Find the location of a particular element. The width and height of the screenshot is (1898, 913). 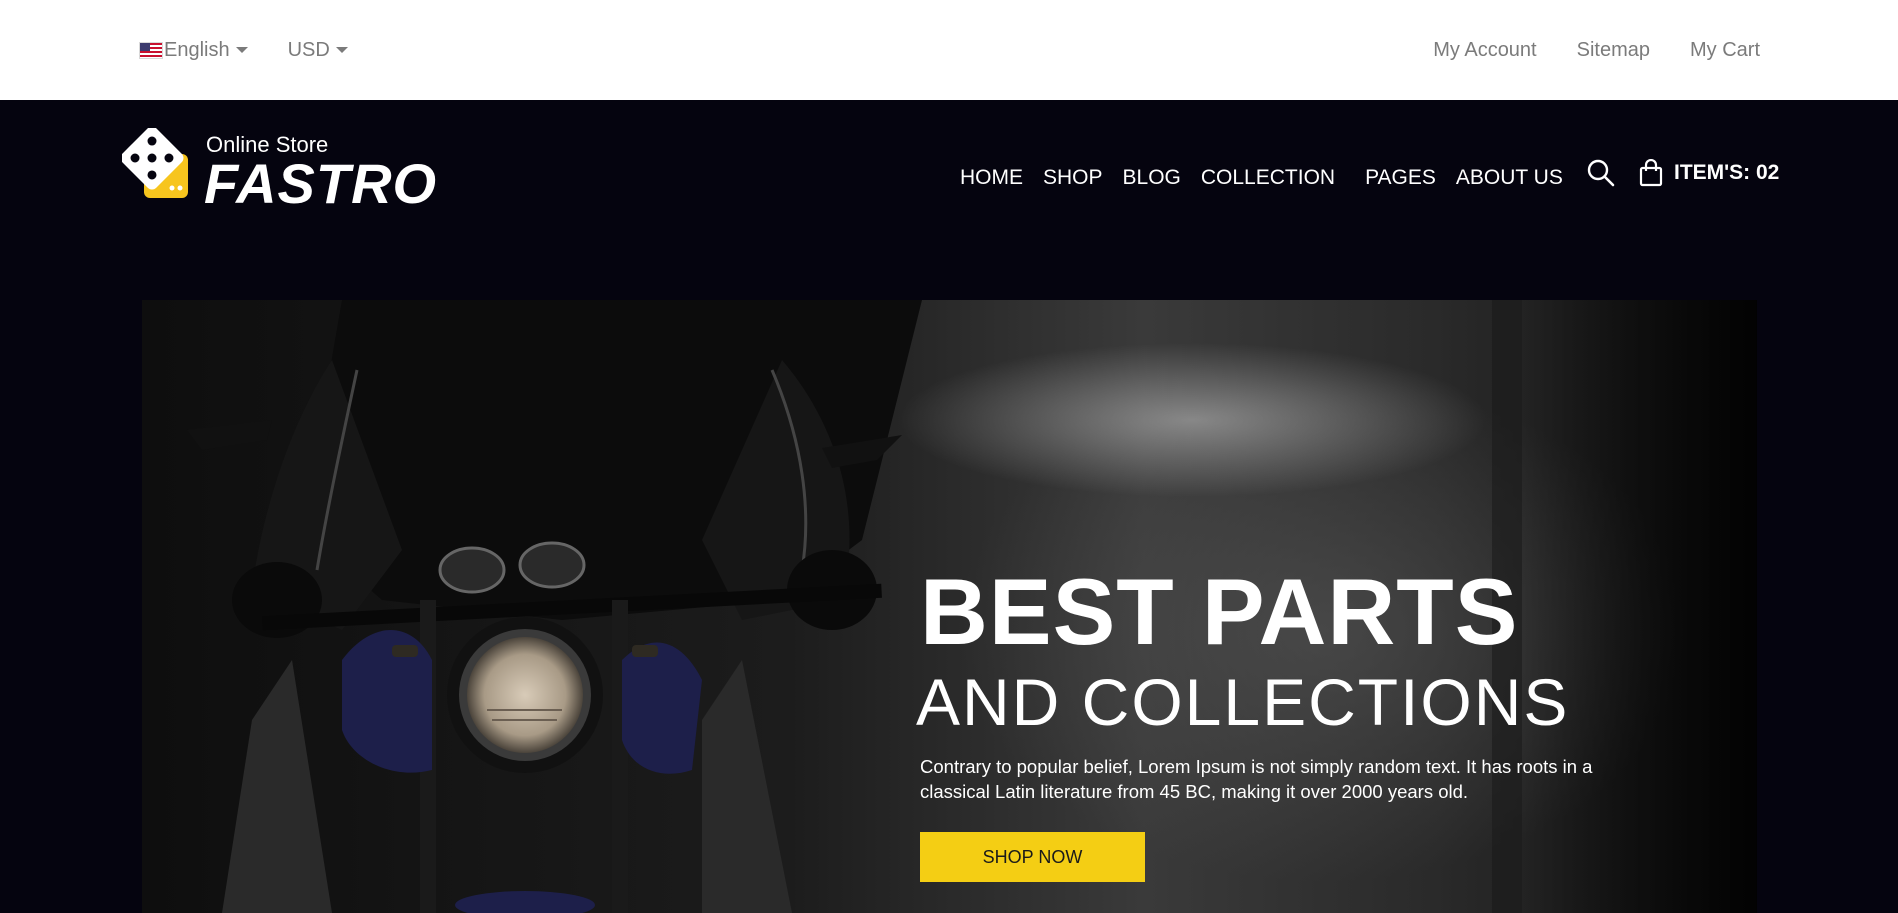

main-nav: HOME SHOP BLOG COLLECTION PAGES ABOUT US is located at coordinates (1271, 178).